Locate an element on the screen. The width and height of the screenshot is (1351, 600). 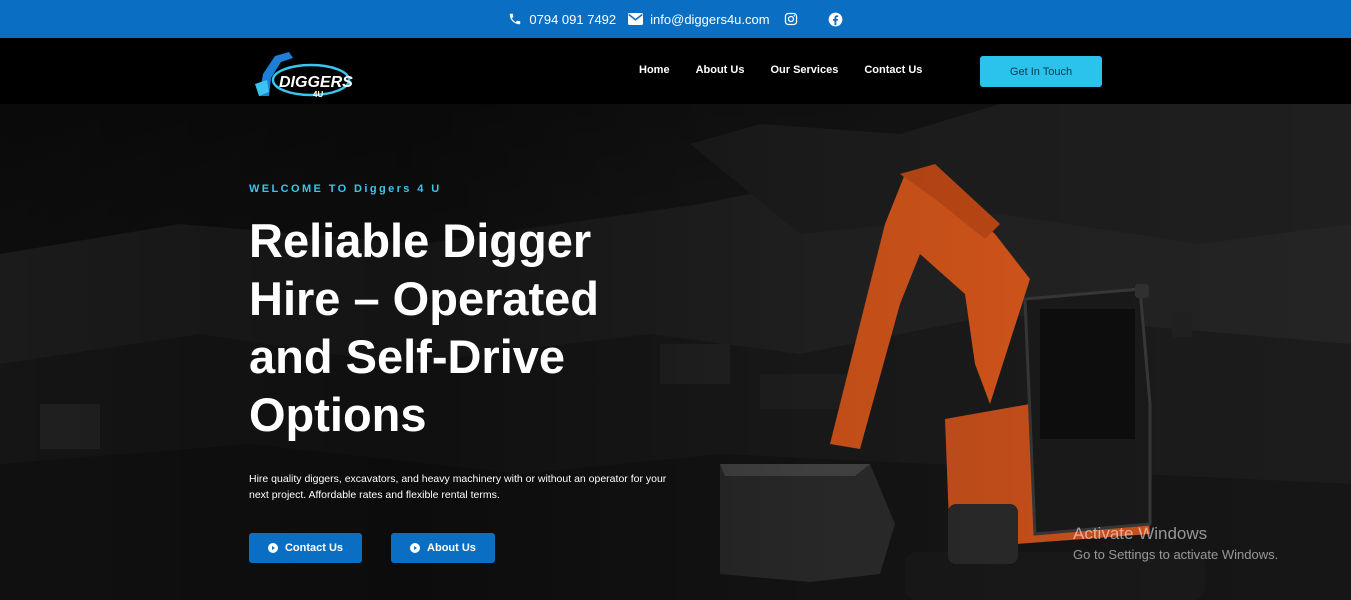
email-address: info@diggers4u.com is located at coordinates (710, 19).